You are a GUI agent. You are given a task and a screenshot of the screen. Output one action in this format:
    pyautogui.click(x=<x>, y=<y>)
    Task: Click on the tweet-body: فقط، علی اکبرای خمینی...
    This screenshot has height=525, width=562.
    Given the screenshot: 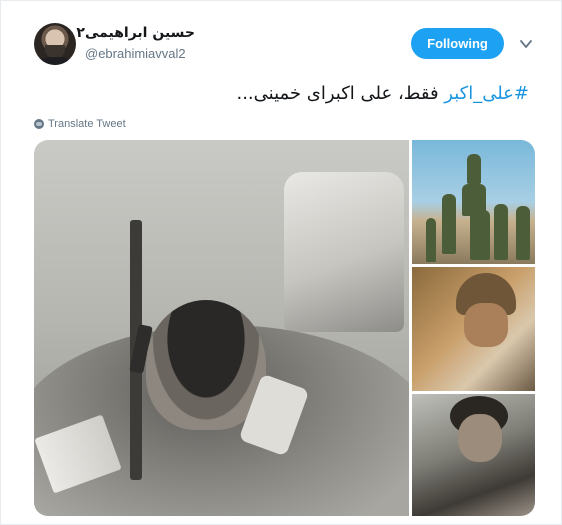 What is the action you would take?
    pyautogui.click(x=340, y=93)
    